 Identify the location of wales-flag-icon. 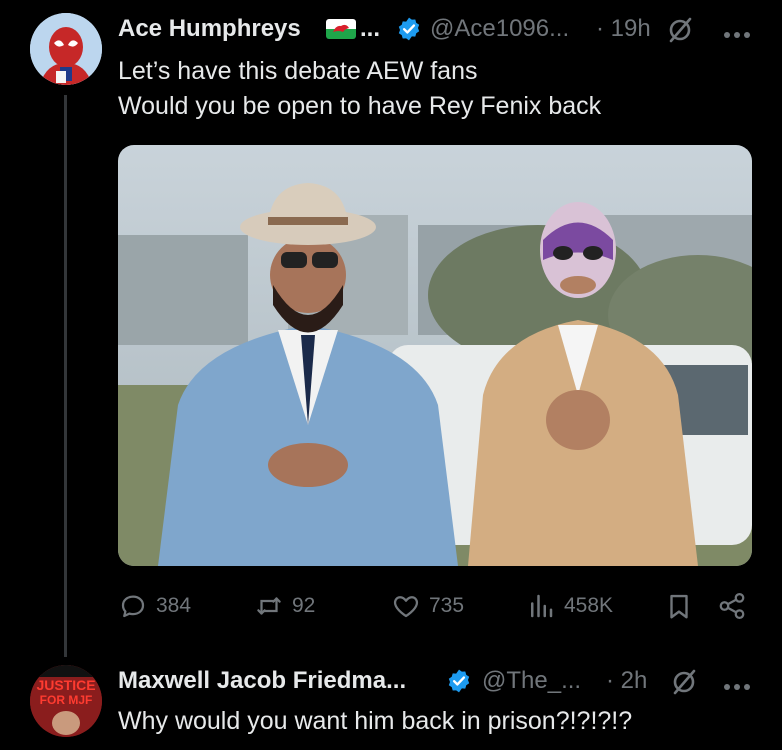
(341, 29).